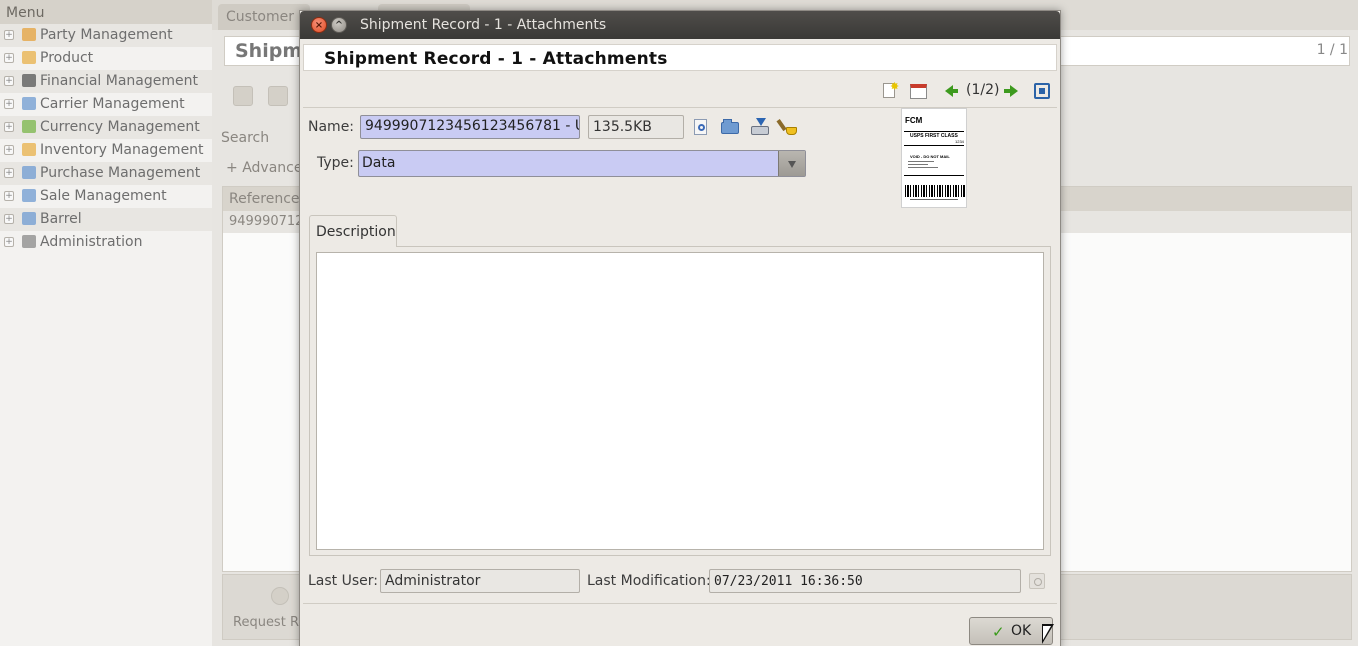  I want to click on checkmark-icon: ✓, so click(998, 632).